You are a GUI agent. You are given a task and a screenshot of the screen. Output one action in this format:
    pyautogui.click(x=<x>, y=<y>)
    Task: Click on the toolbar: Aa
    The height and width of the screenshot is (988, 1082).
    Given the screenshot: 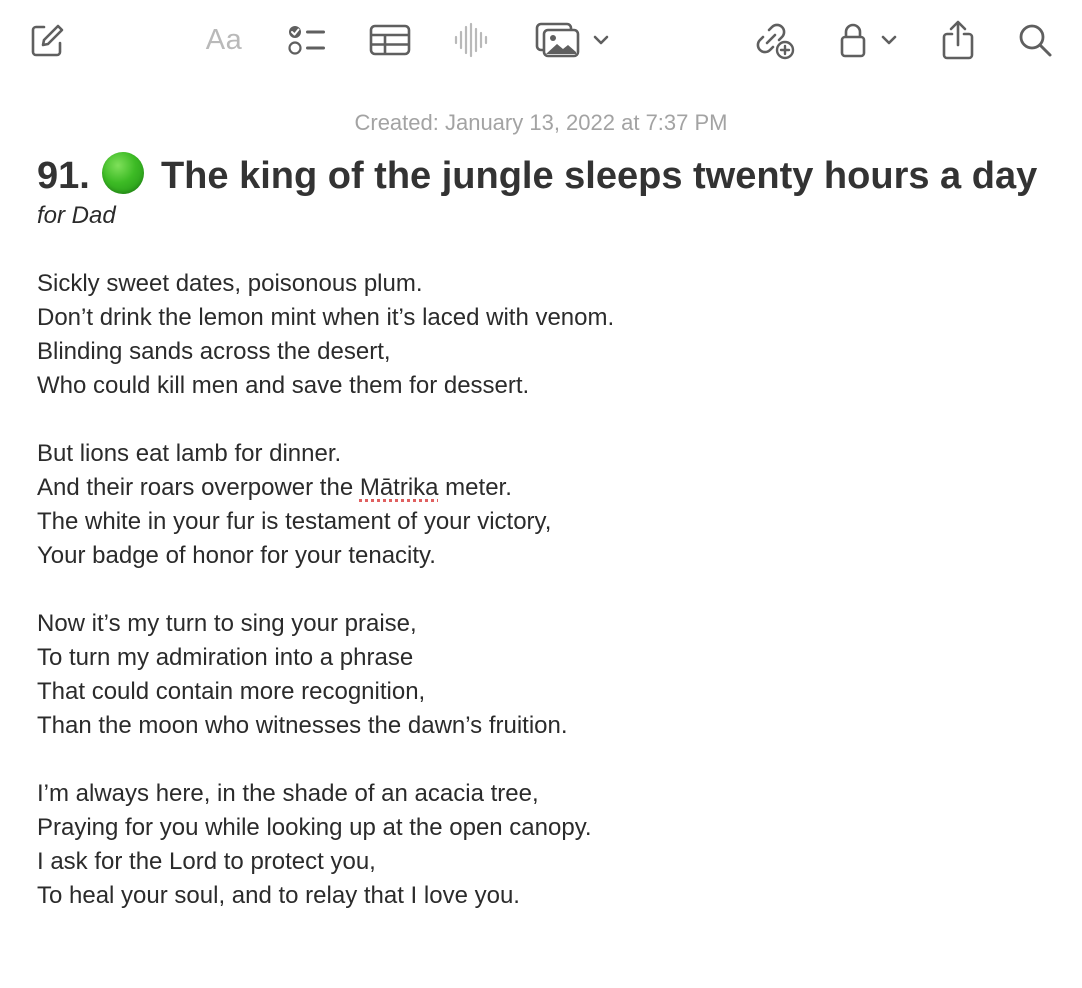 What is the action you would take?
    pyautogui.click(x=541, y=40)
    